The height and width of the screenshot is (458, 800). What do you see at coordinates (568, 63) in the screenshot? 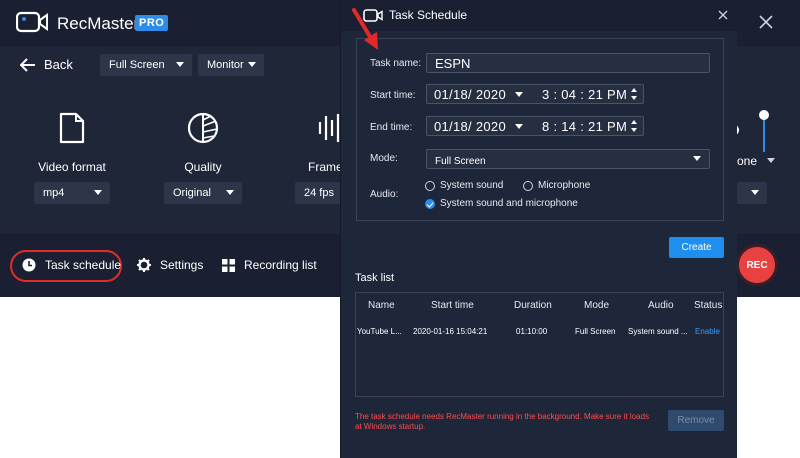
I see `task-name-input: ESPN` at bounding box center [568, 63].